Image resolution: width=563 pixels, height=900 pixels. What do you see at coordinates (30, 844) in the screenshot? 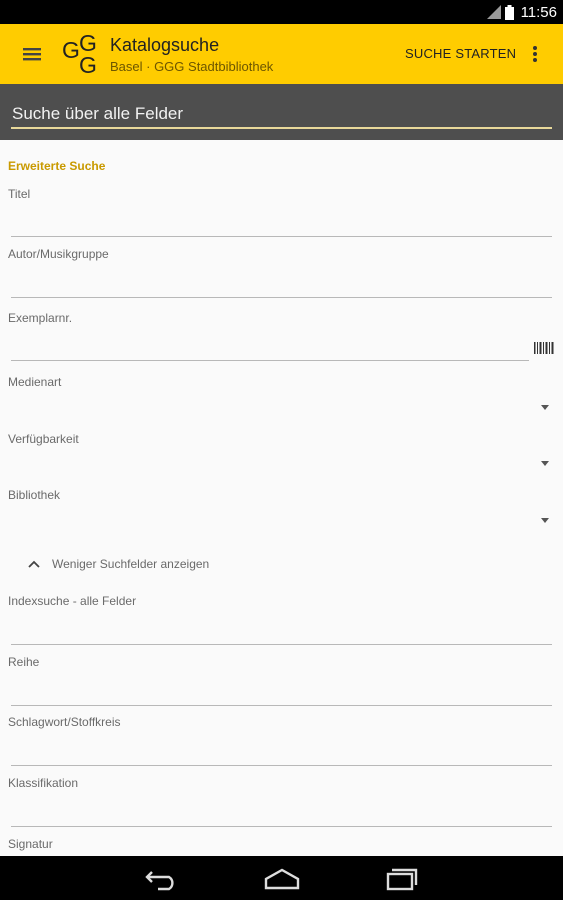
I see `label-signatur: Signatur` at bounding box center [30, 844].